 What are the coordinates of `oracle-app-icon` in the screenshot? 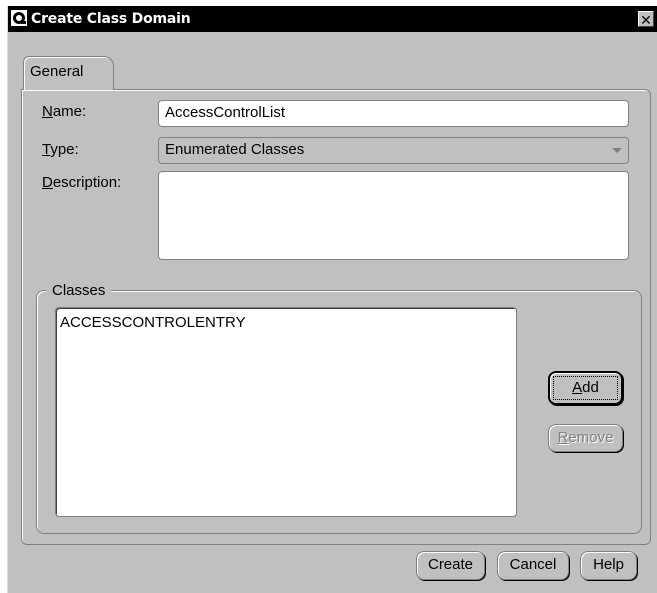 It's located at (19, 18).